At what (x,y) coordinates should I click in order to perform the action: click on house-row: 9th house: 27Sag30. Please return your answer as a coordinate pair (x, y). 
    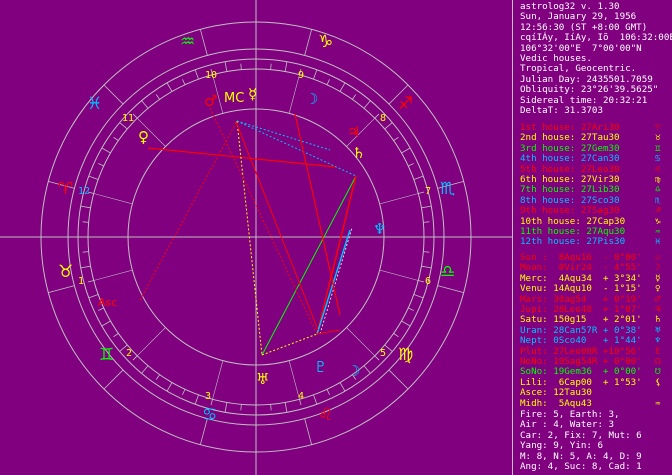
    Looking at the image, I should click on (570, 211).